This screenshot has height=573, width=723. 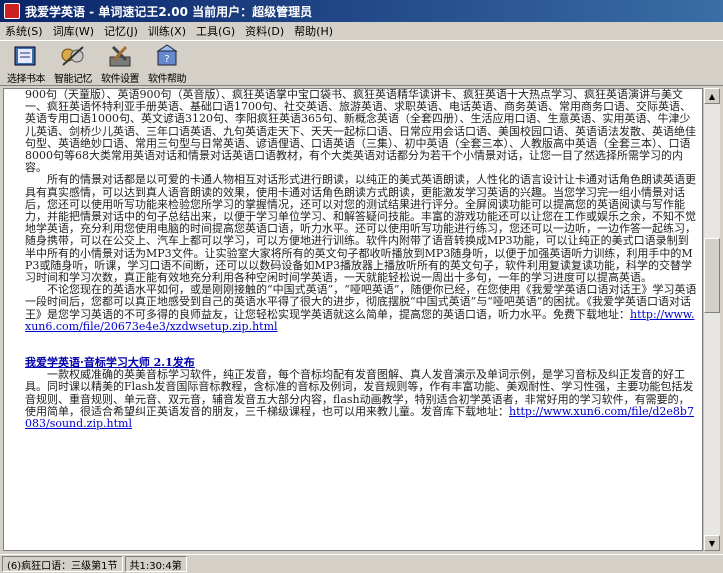 What do you see at coordinates (712, 543) in the screenshot?
I see `scroll-down-button: ▼` at bounding box center [712, 543].